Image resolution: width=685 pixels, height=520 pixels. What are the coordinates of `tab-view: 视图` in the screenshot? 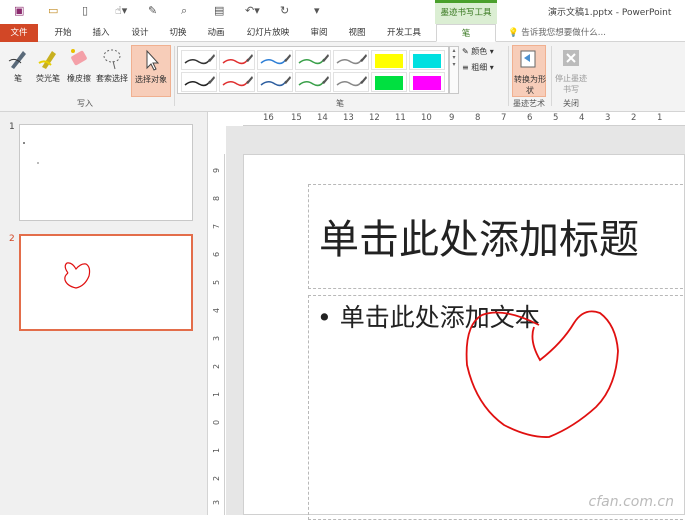 It's located at (357, 33).